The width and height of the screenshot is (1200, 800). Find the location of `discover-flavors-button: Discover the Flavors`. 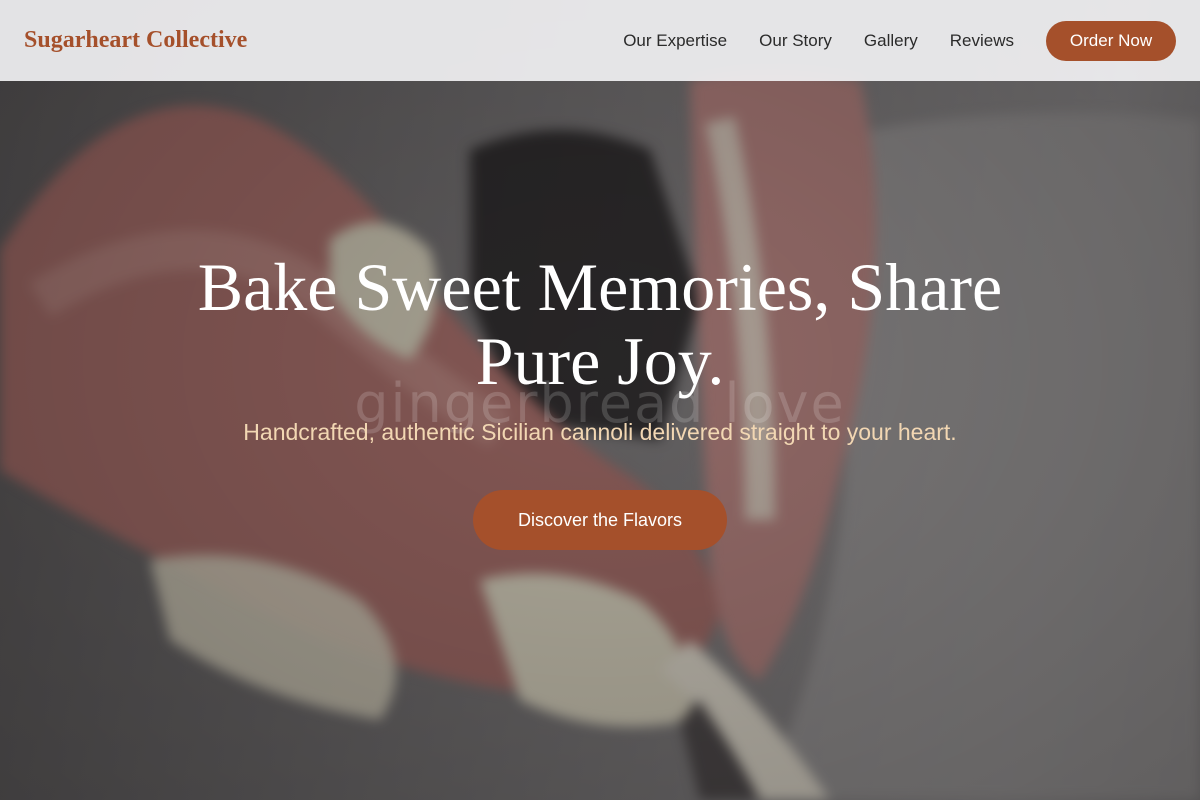

discover-flavors-button: Discover the Flavors is located at coordinates (600, 520).